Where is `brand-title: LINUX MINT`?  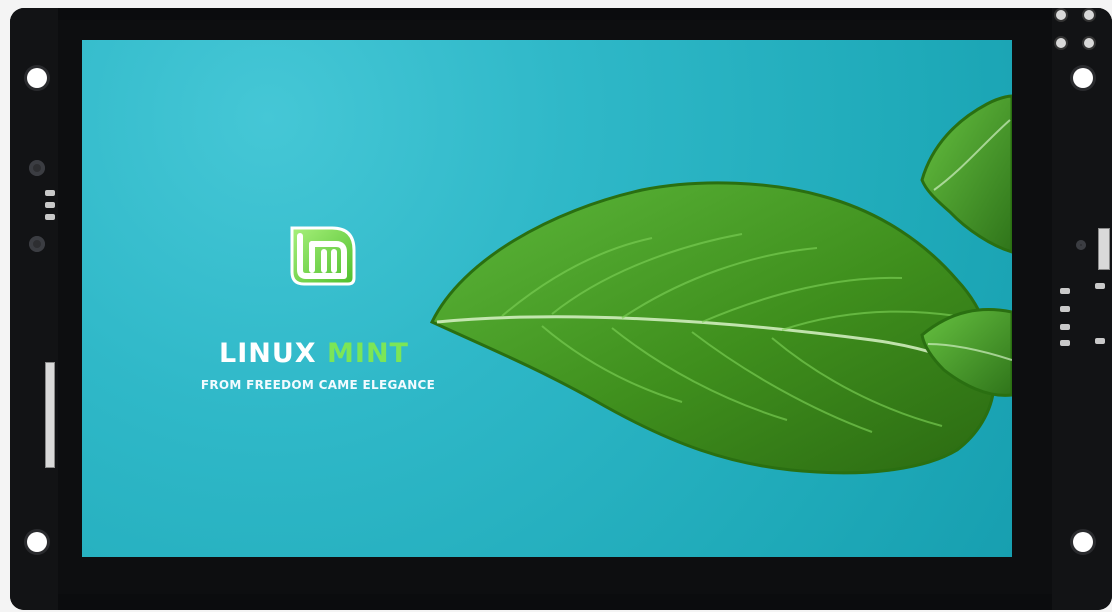
brand-title: LINUX MINT is located at coordinates (314, 353).